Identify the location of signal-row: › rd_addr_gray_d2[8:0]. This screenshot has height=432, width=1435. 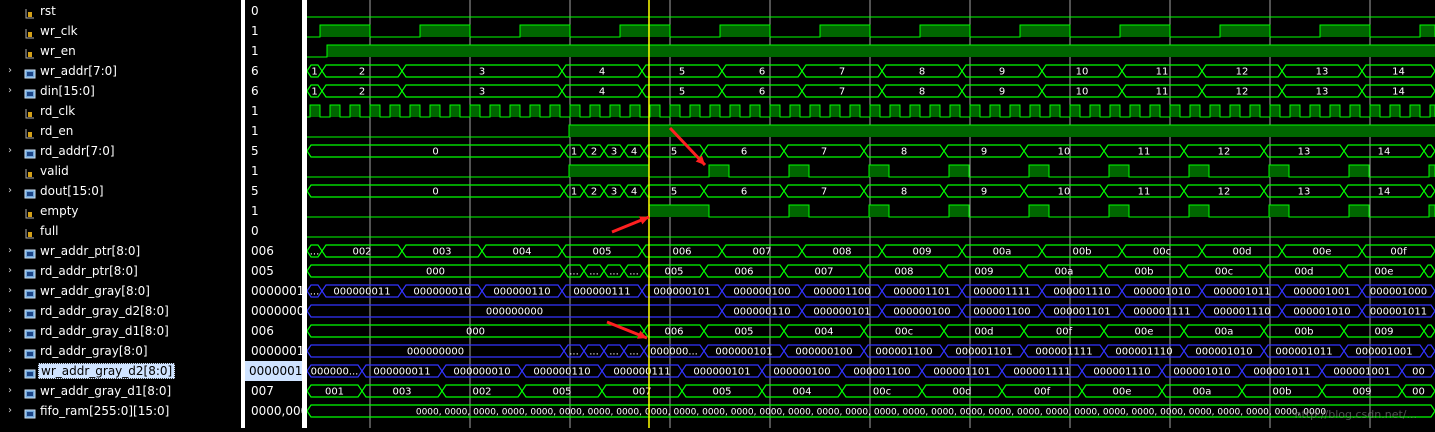
(120, 311).